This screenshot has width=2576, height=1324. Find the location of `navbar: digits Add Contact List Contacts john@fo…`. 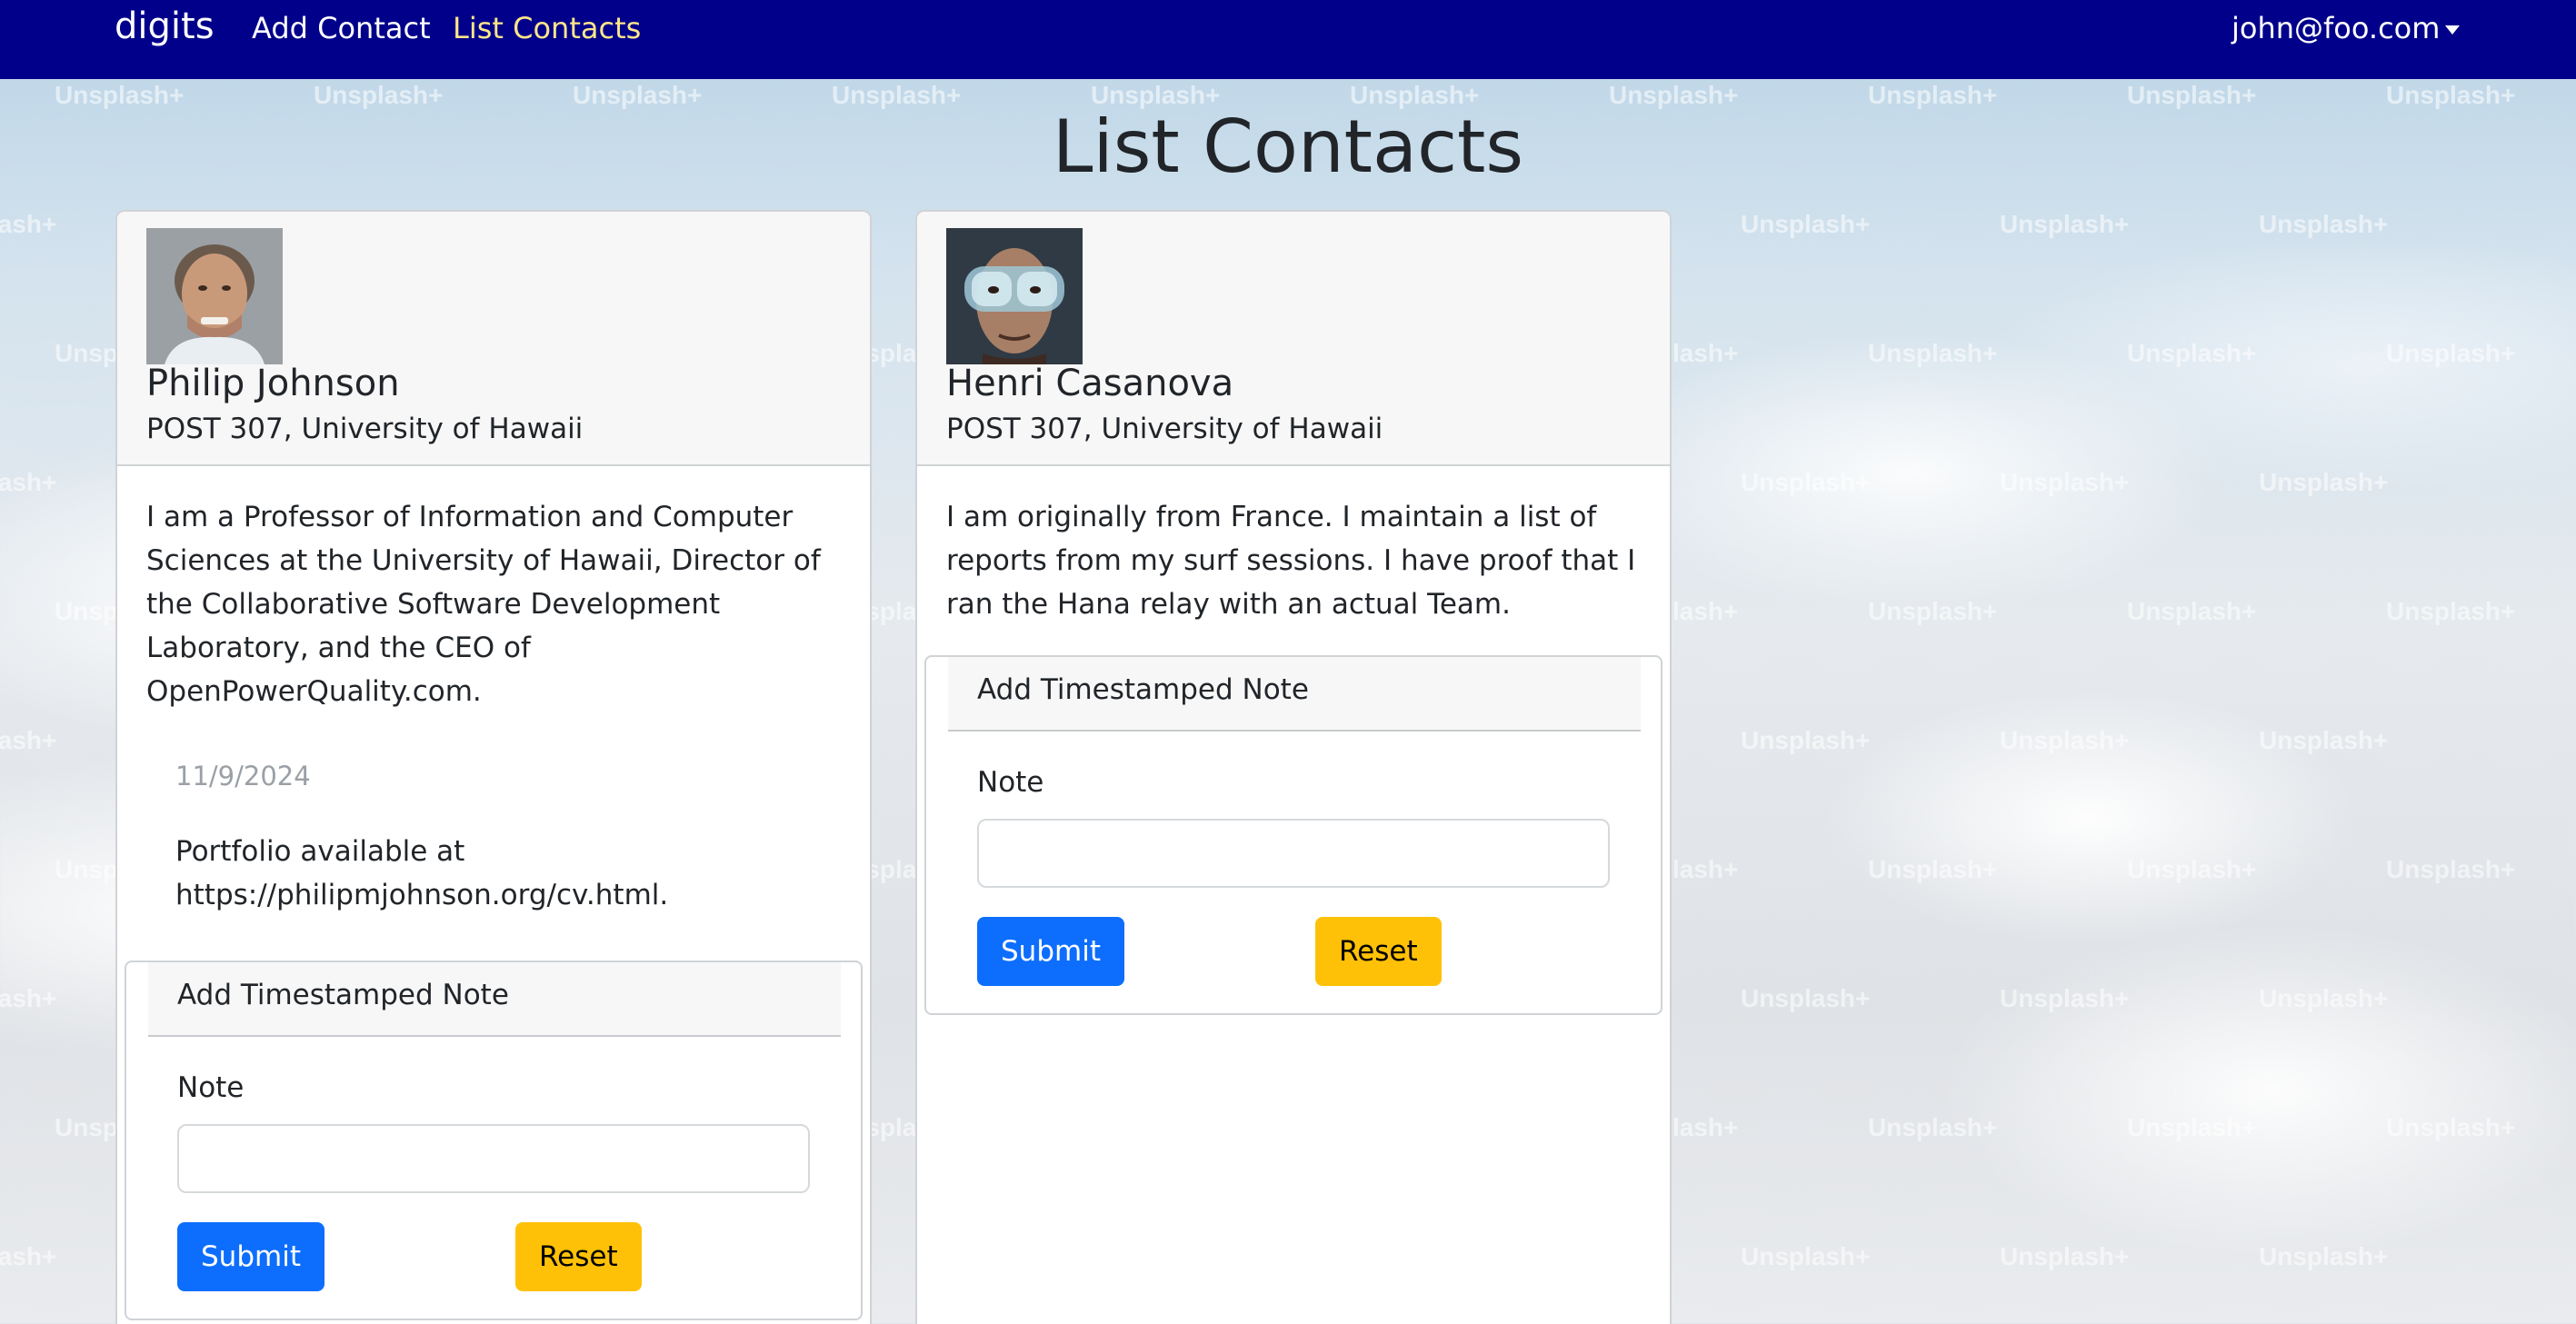

navbar: digits Add Contact List Contacts john@fo… is located at coordinates (1288, 39).